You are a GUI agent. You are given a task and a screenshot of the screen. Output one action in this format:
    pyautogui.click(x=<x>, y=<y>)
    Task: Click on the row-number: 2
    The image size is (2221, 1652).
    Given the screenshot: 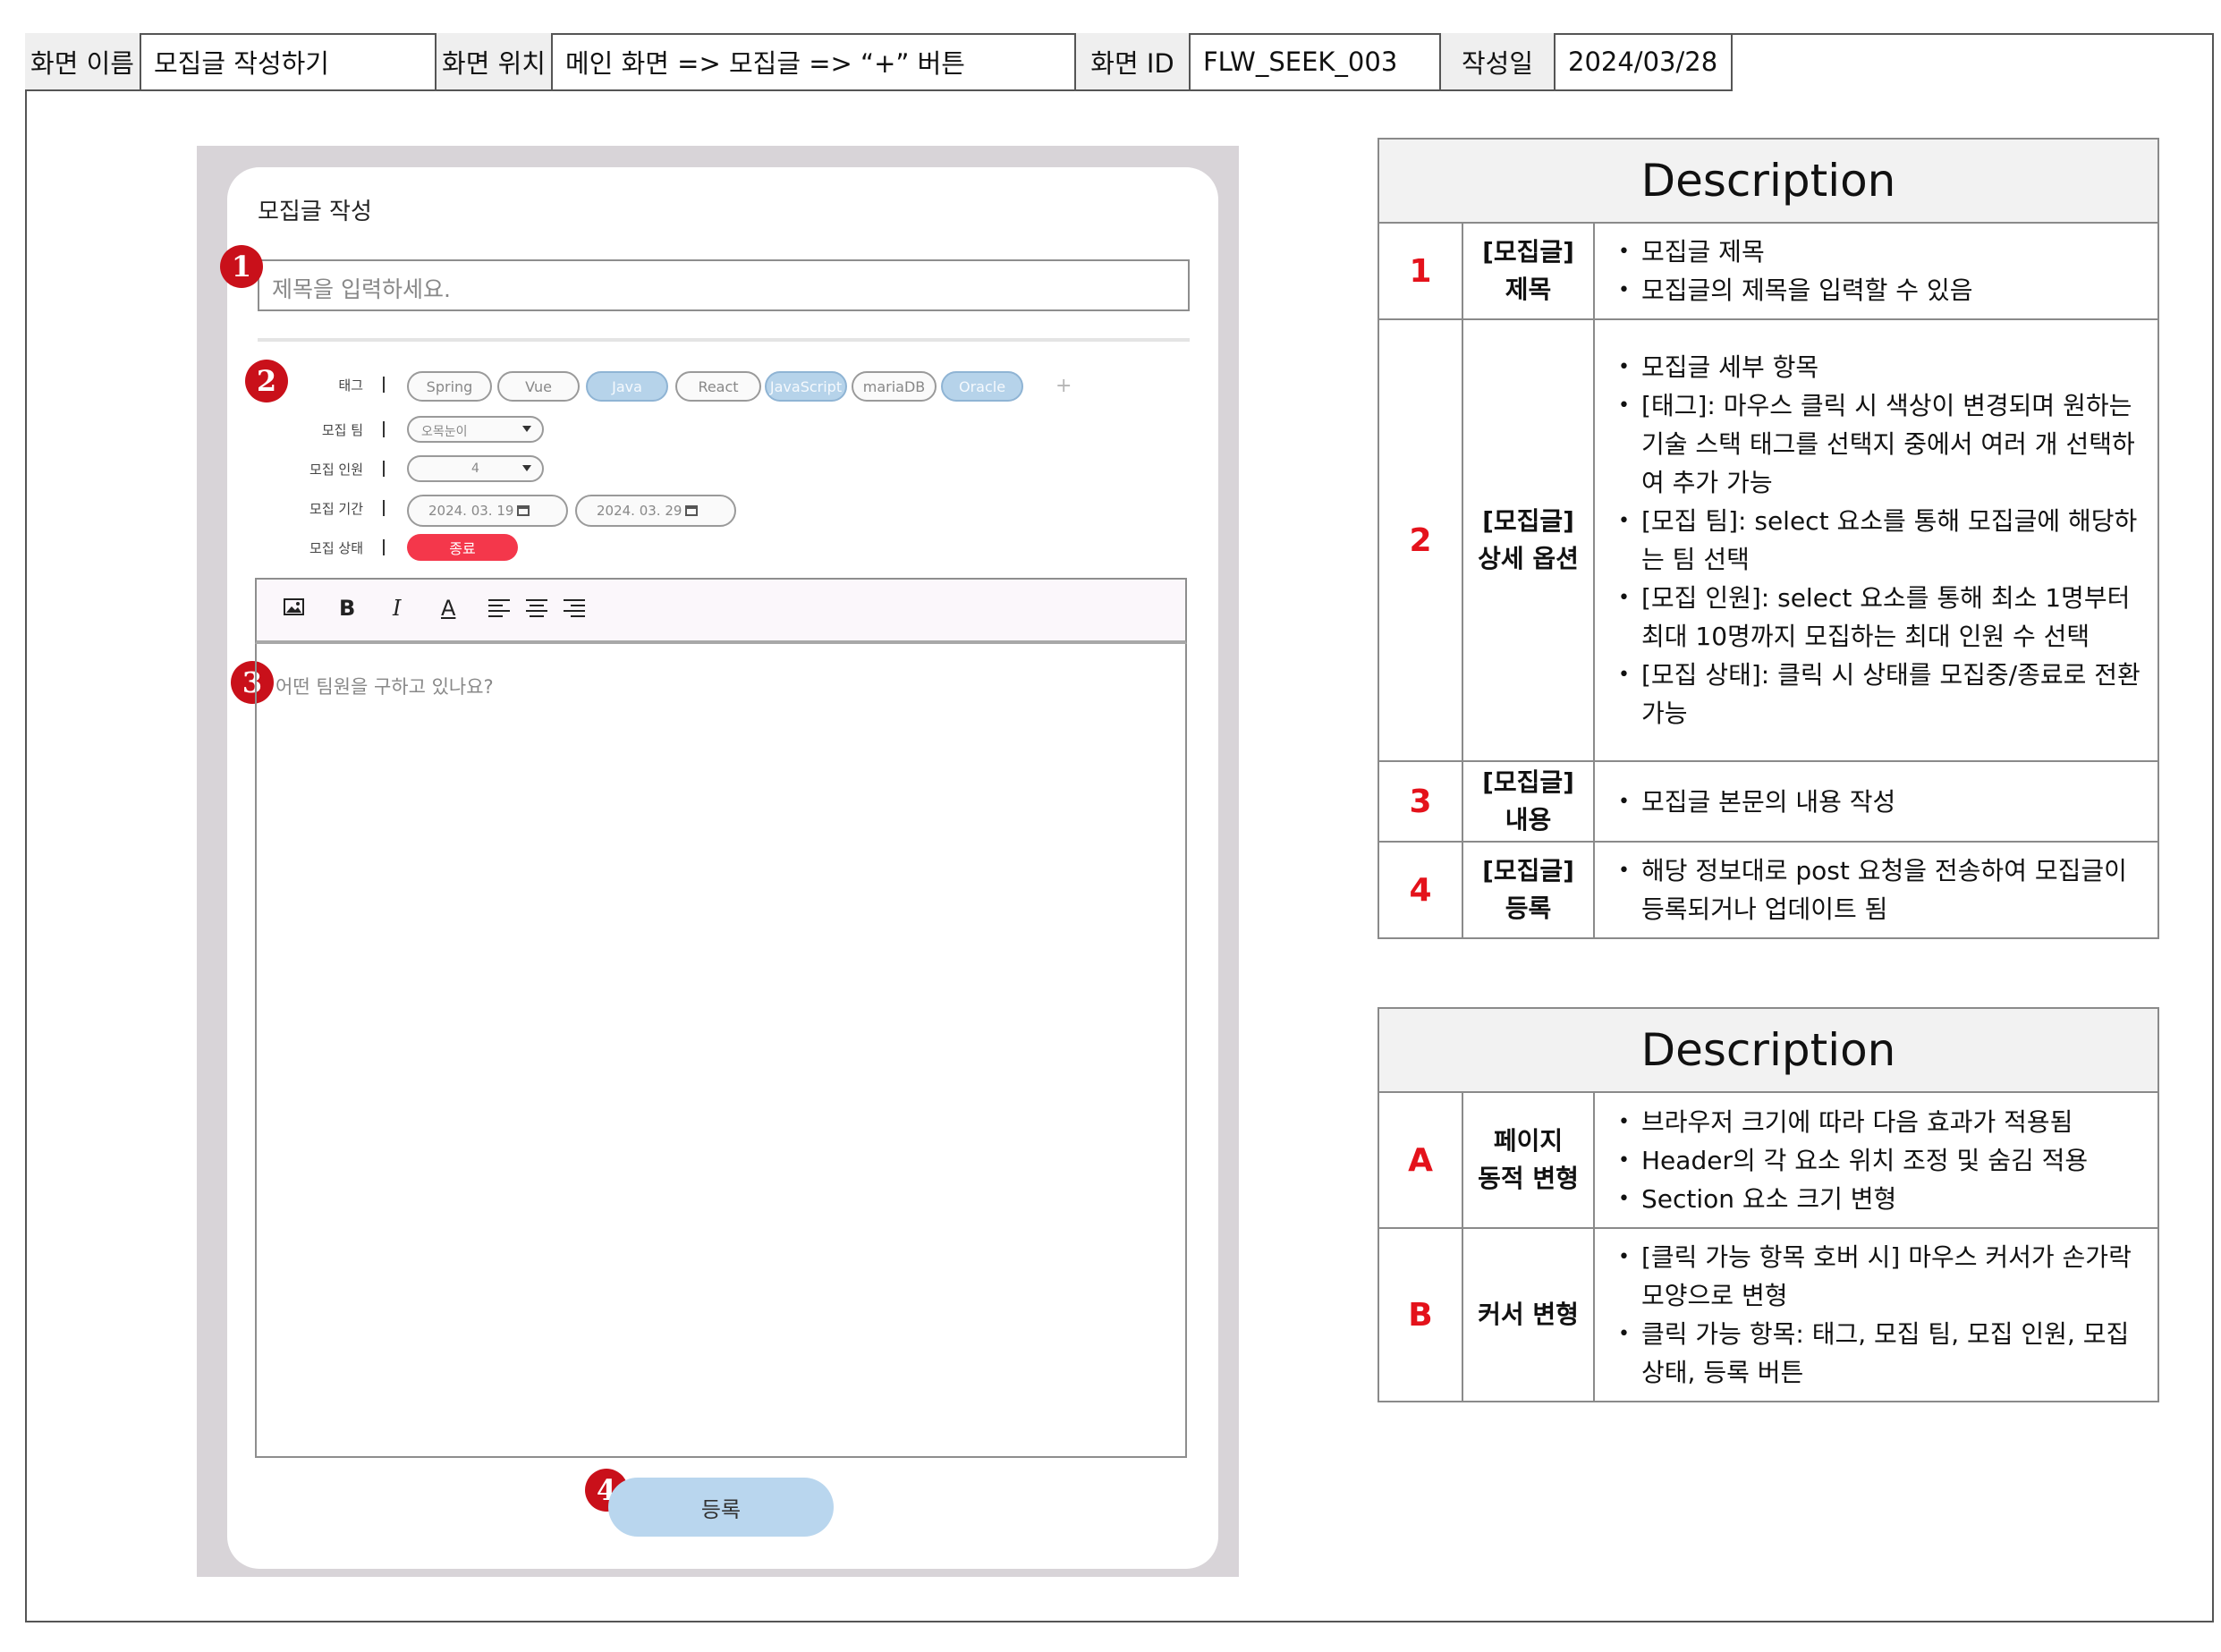 What is the action you would take?
    pyautogui.click(x=1420, y=540)
    